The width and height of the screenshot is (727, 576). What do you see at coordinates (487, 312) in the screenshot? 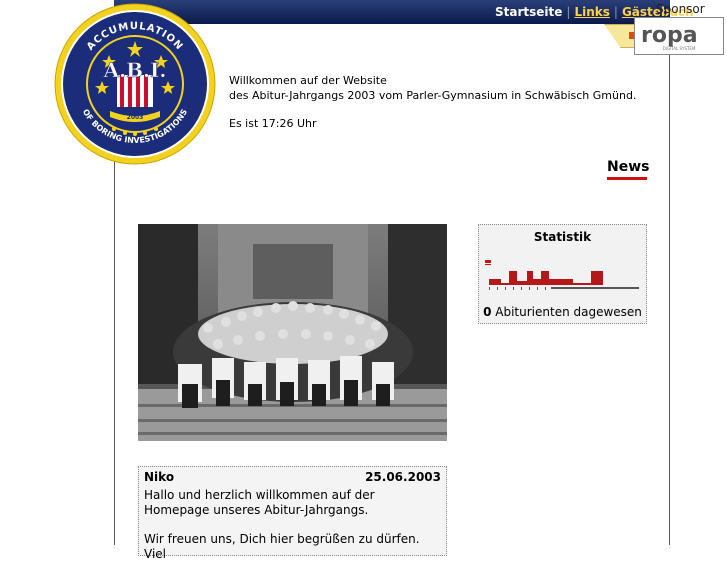
I see `visitor-count: 0` at bounding box center [487, 312].